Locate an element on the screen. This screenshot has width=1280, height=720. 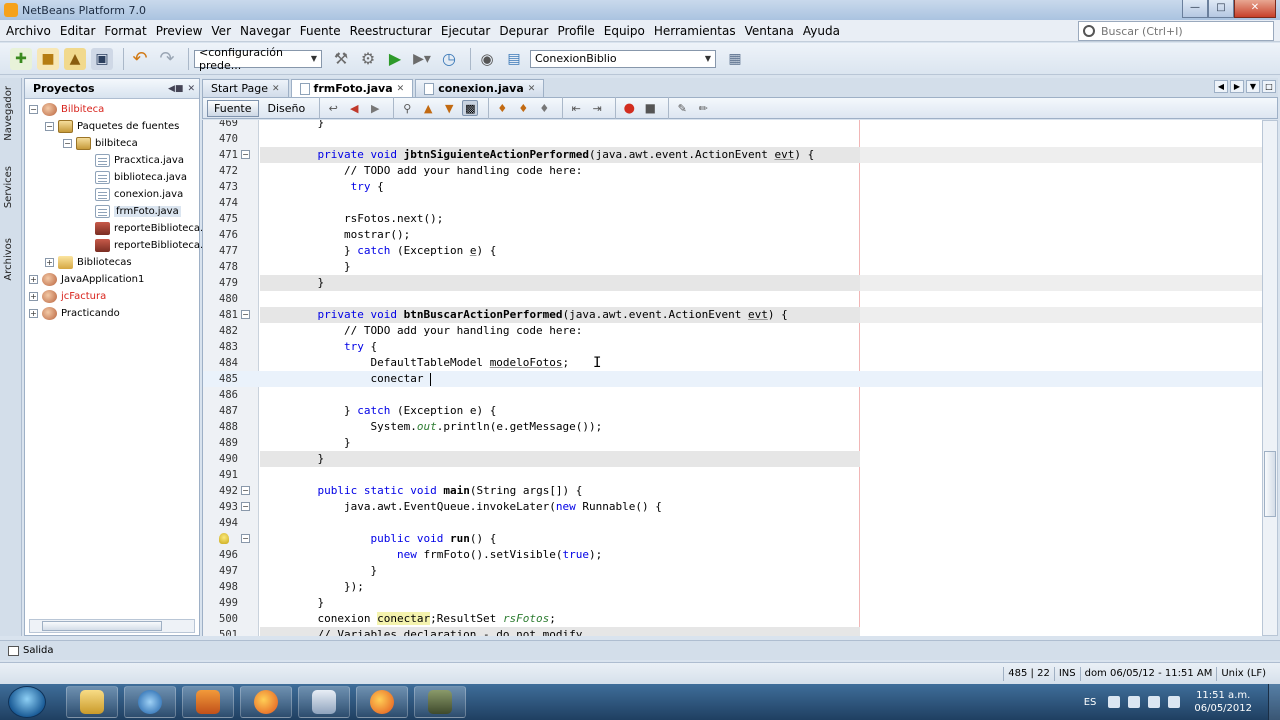
language-indicator: ES is located at coordinates (1090, 702).